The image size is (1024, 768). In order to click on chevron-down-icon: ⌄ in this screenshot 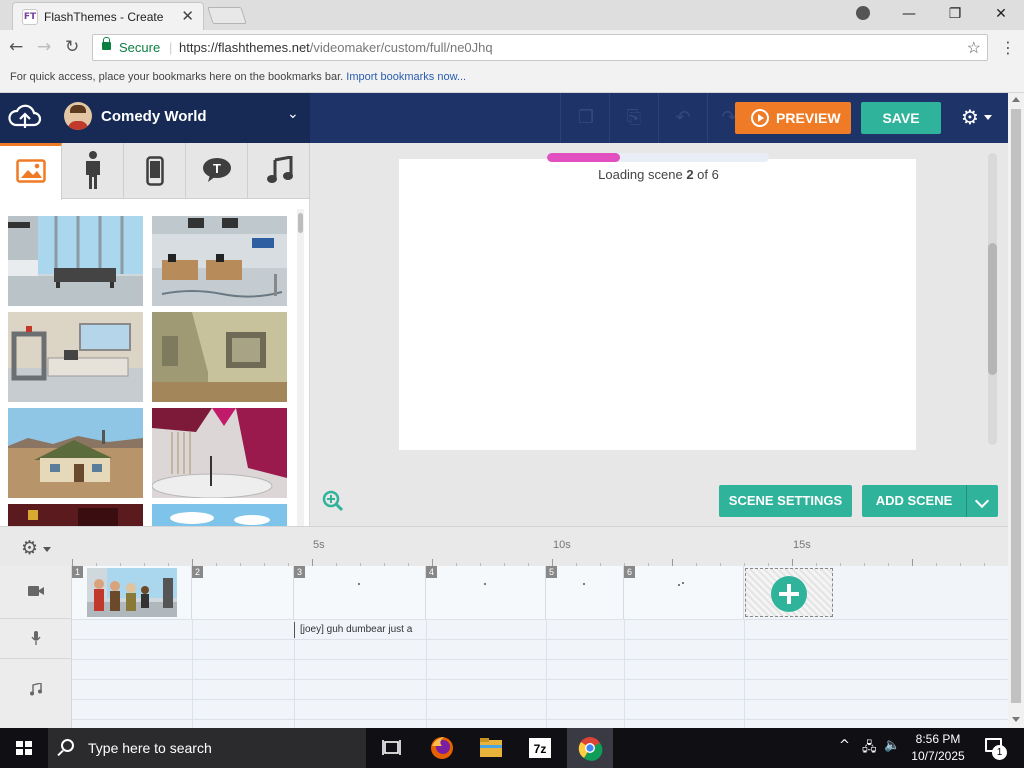, I will do `click(293, 114)`.